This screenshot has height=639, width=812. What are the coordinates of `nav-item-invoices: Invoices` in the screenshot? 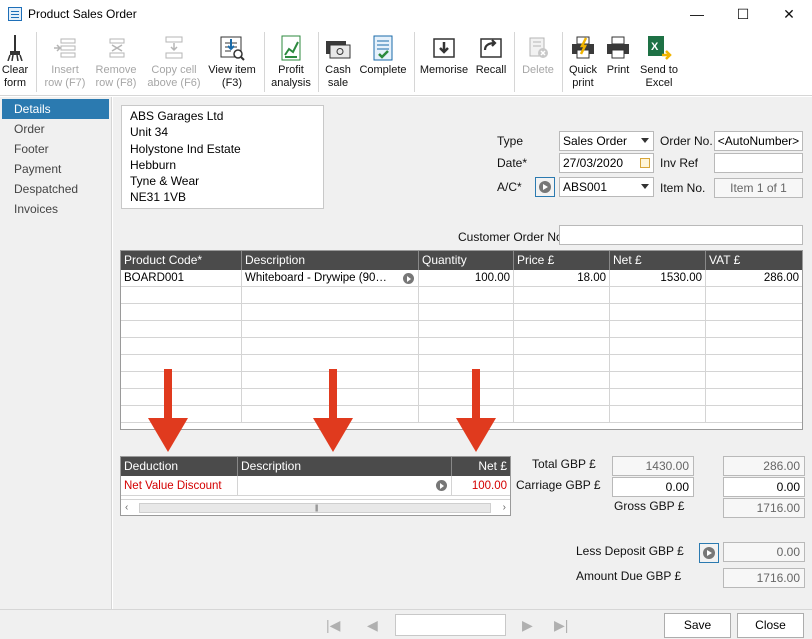 It's located at (55, 209).